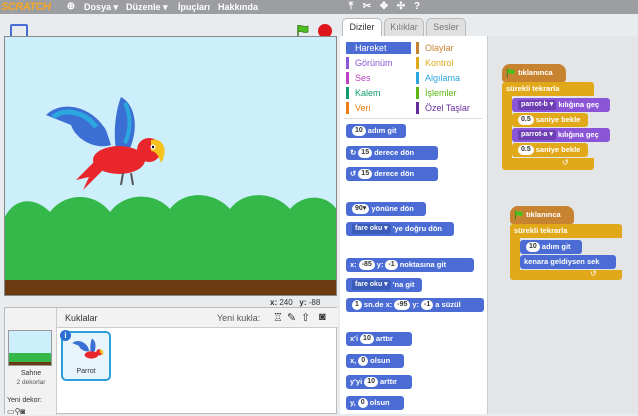 The height and width of the screenshot is (416, 638). Describe the element at coordinates (26, 7) in the screenshot. I see `scratch-logo: SCRATCH` at that location.